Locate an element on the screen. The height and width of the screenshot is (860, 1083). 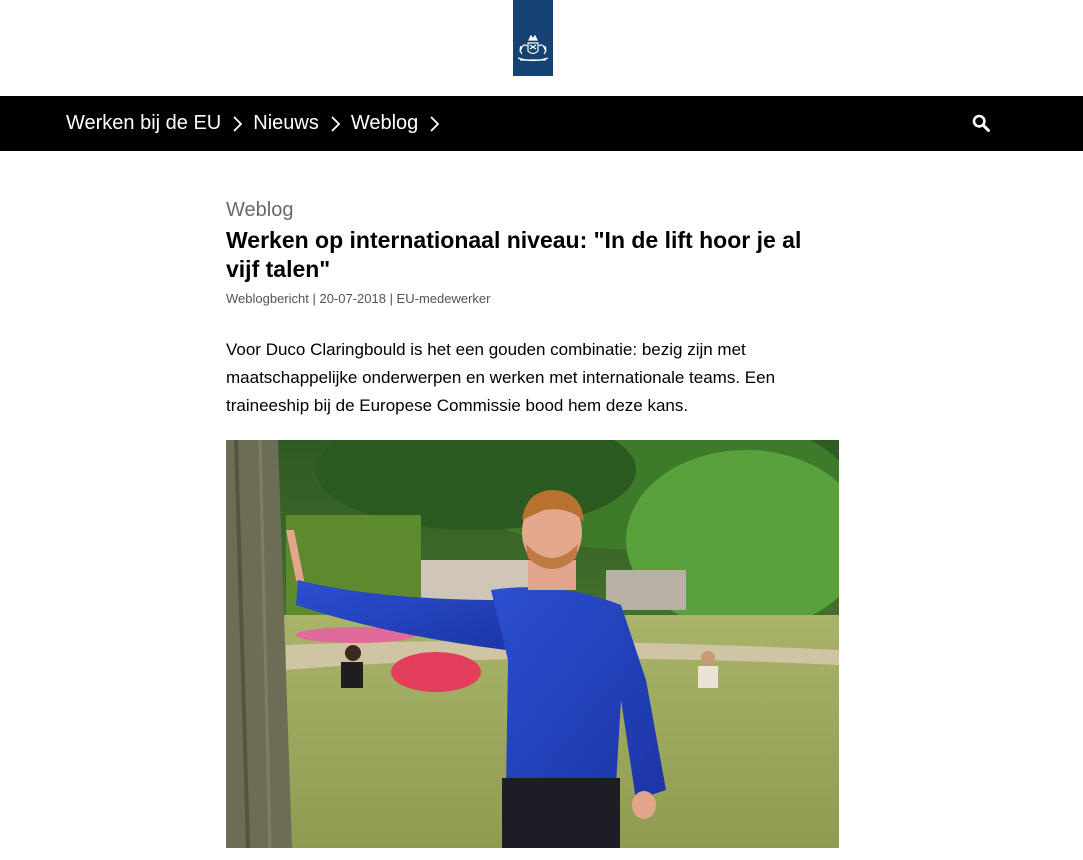
navigation-bar: Werken bij de EU Nieuws Weblog is located at coordinates (541, 123).